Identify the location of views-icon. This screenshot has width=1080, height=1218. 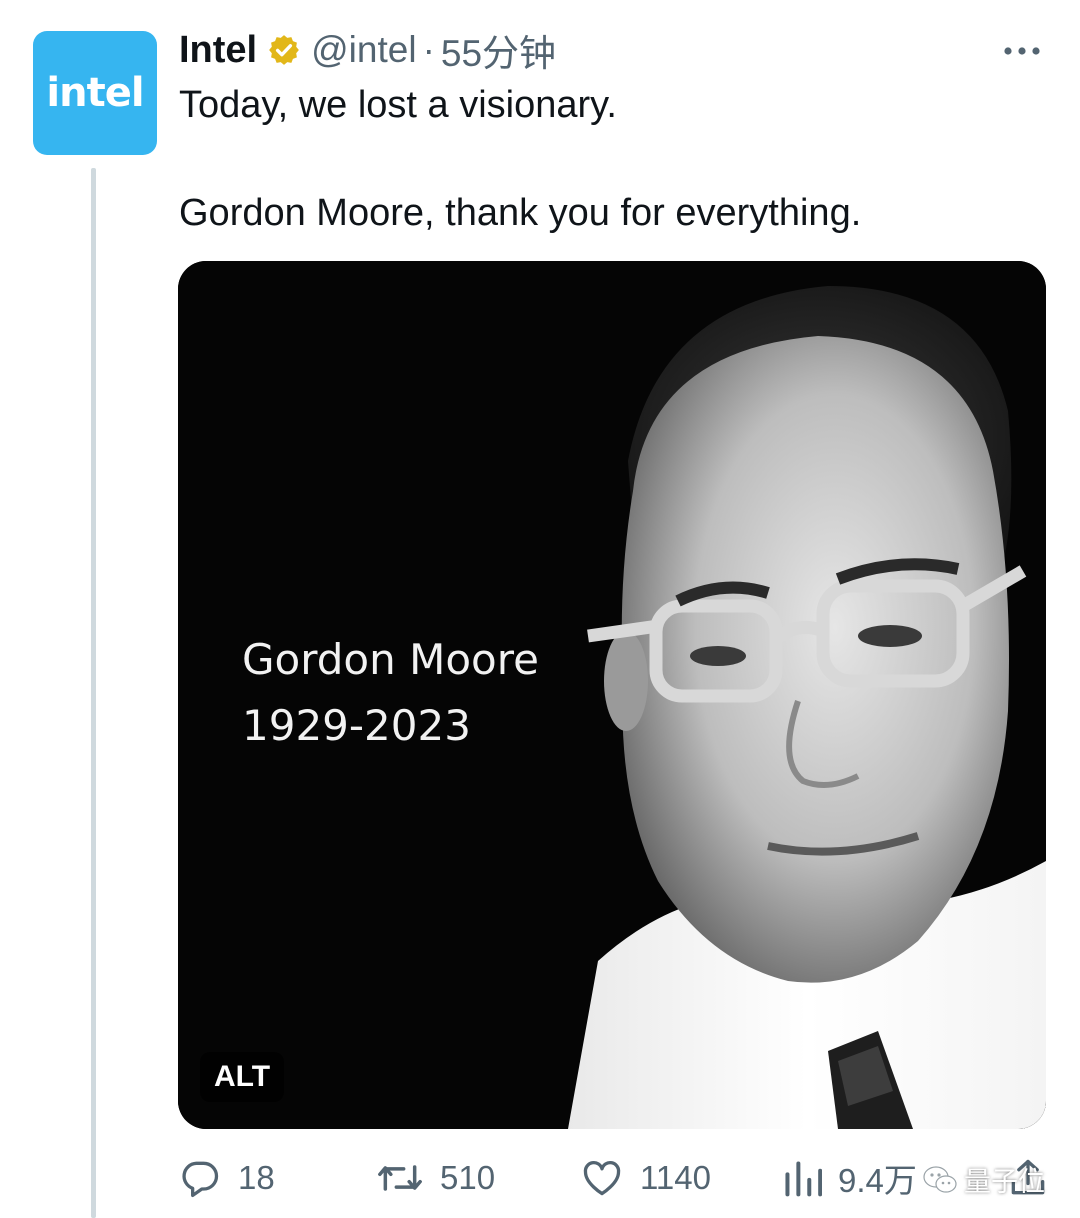
(803, 1179).